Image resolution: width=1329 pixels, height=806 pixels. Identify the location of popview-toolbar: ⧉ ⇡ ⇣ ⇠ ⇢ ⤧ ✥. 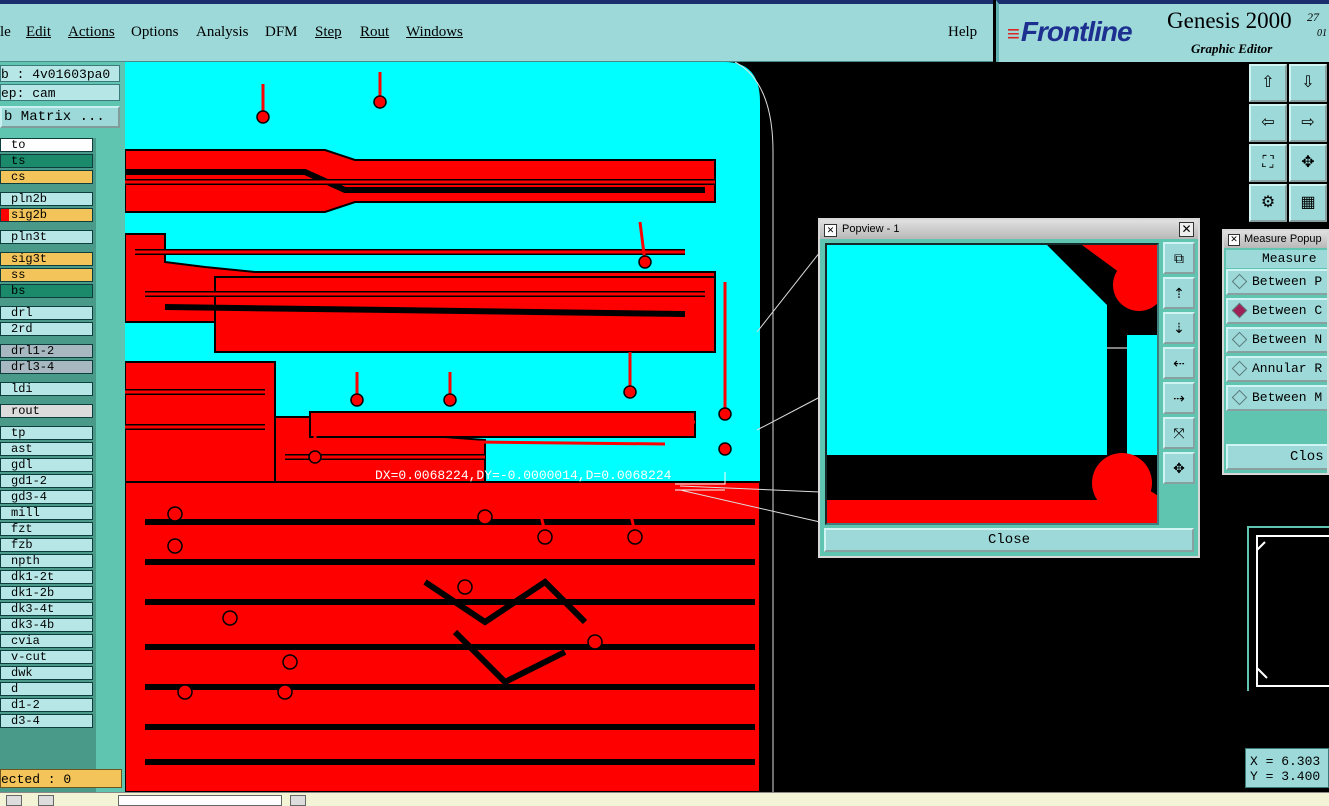
(1180, 383).